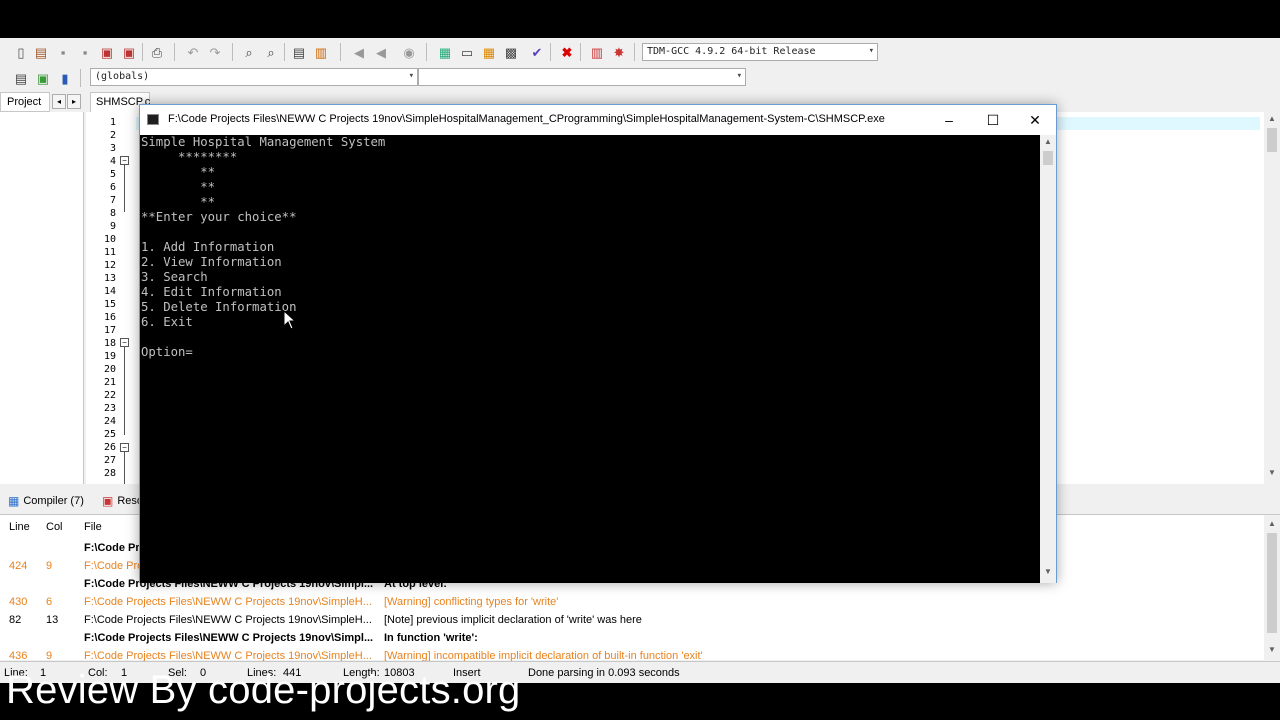 This screenshot has width=1280, height=720. I want to click on chart-icon: ▥, so click(597, 52).